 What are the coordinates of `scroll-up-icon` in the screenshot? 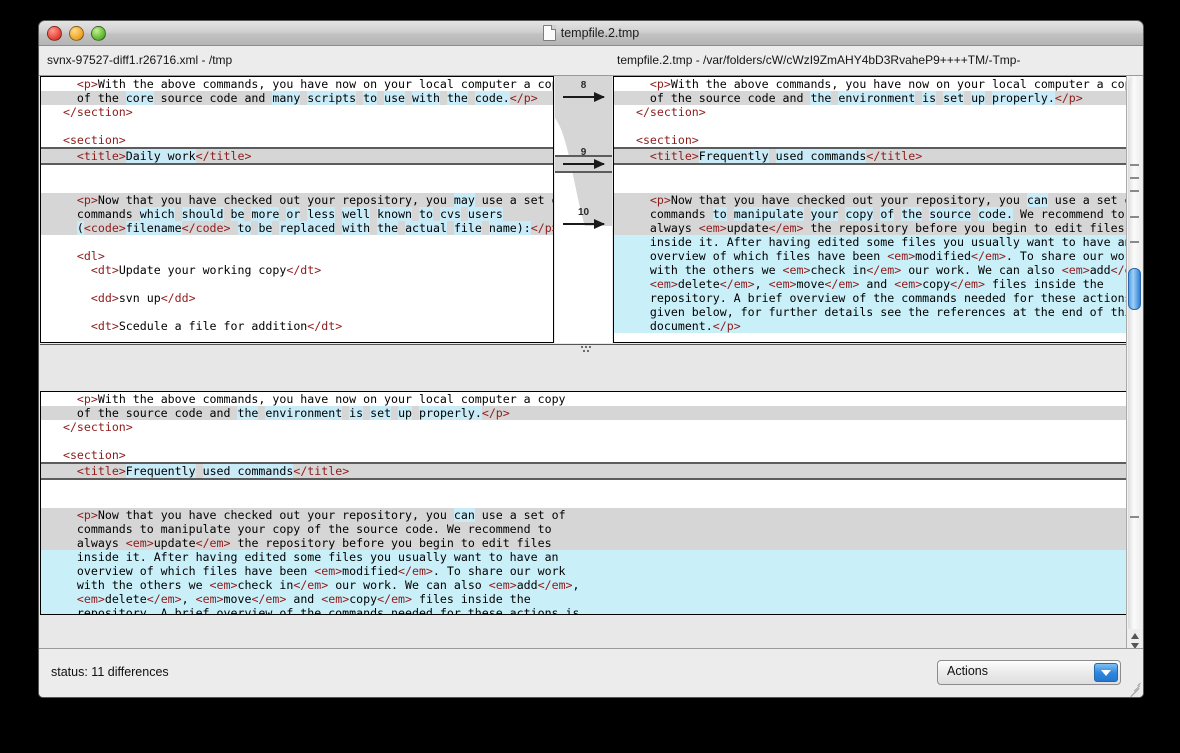 It's located at (1135, 636).